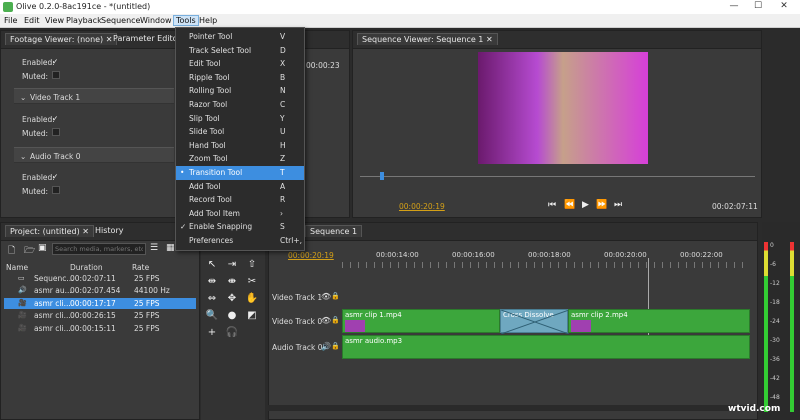  I want to click on menu-item-edit-tool: Edit Tool X, so click(240, 64).